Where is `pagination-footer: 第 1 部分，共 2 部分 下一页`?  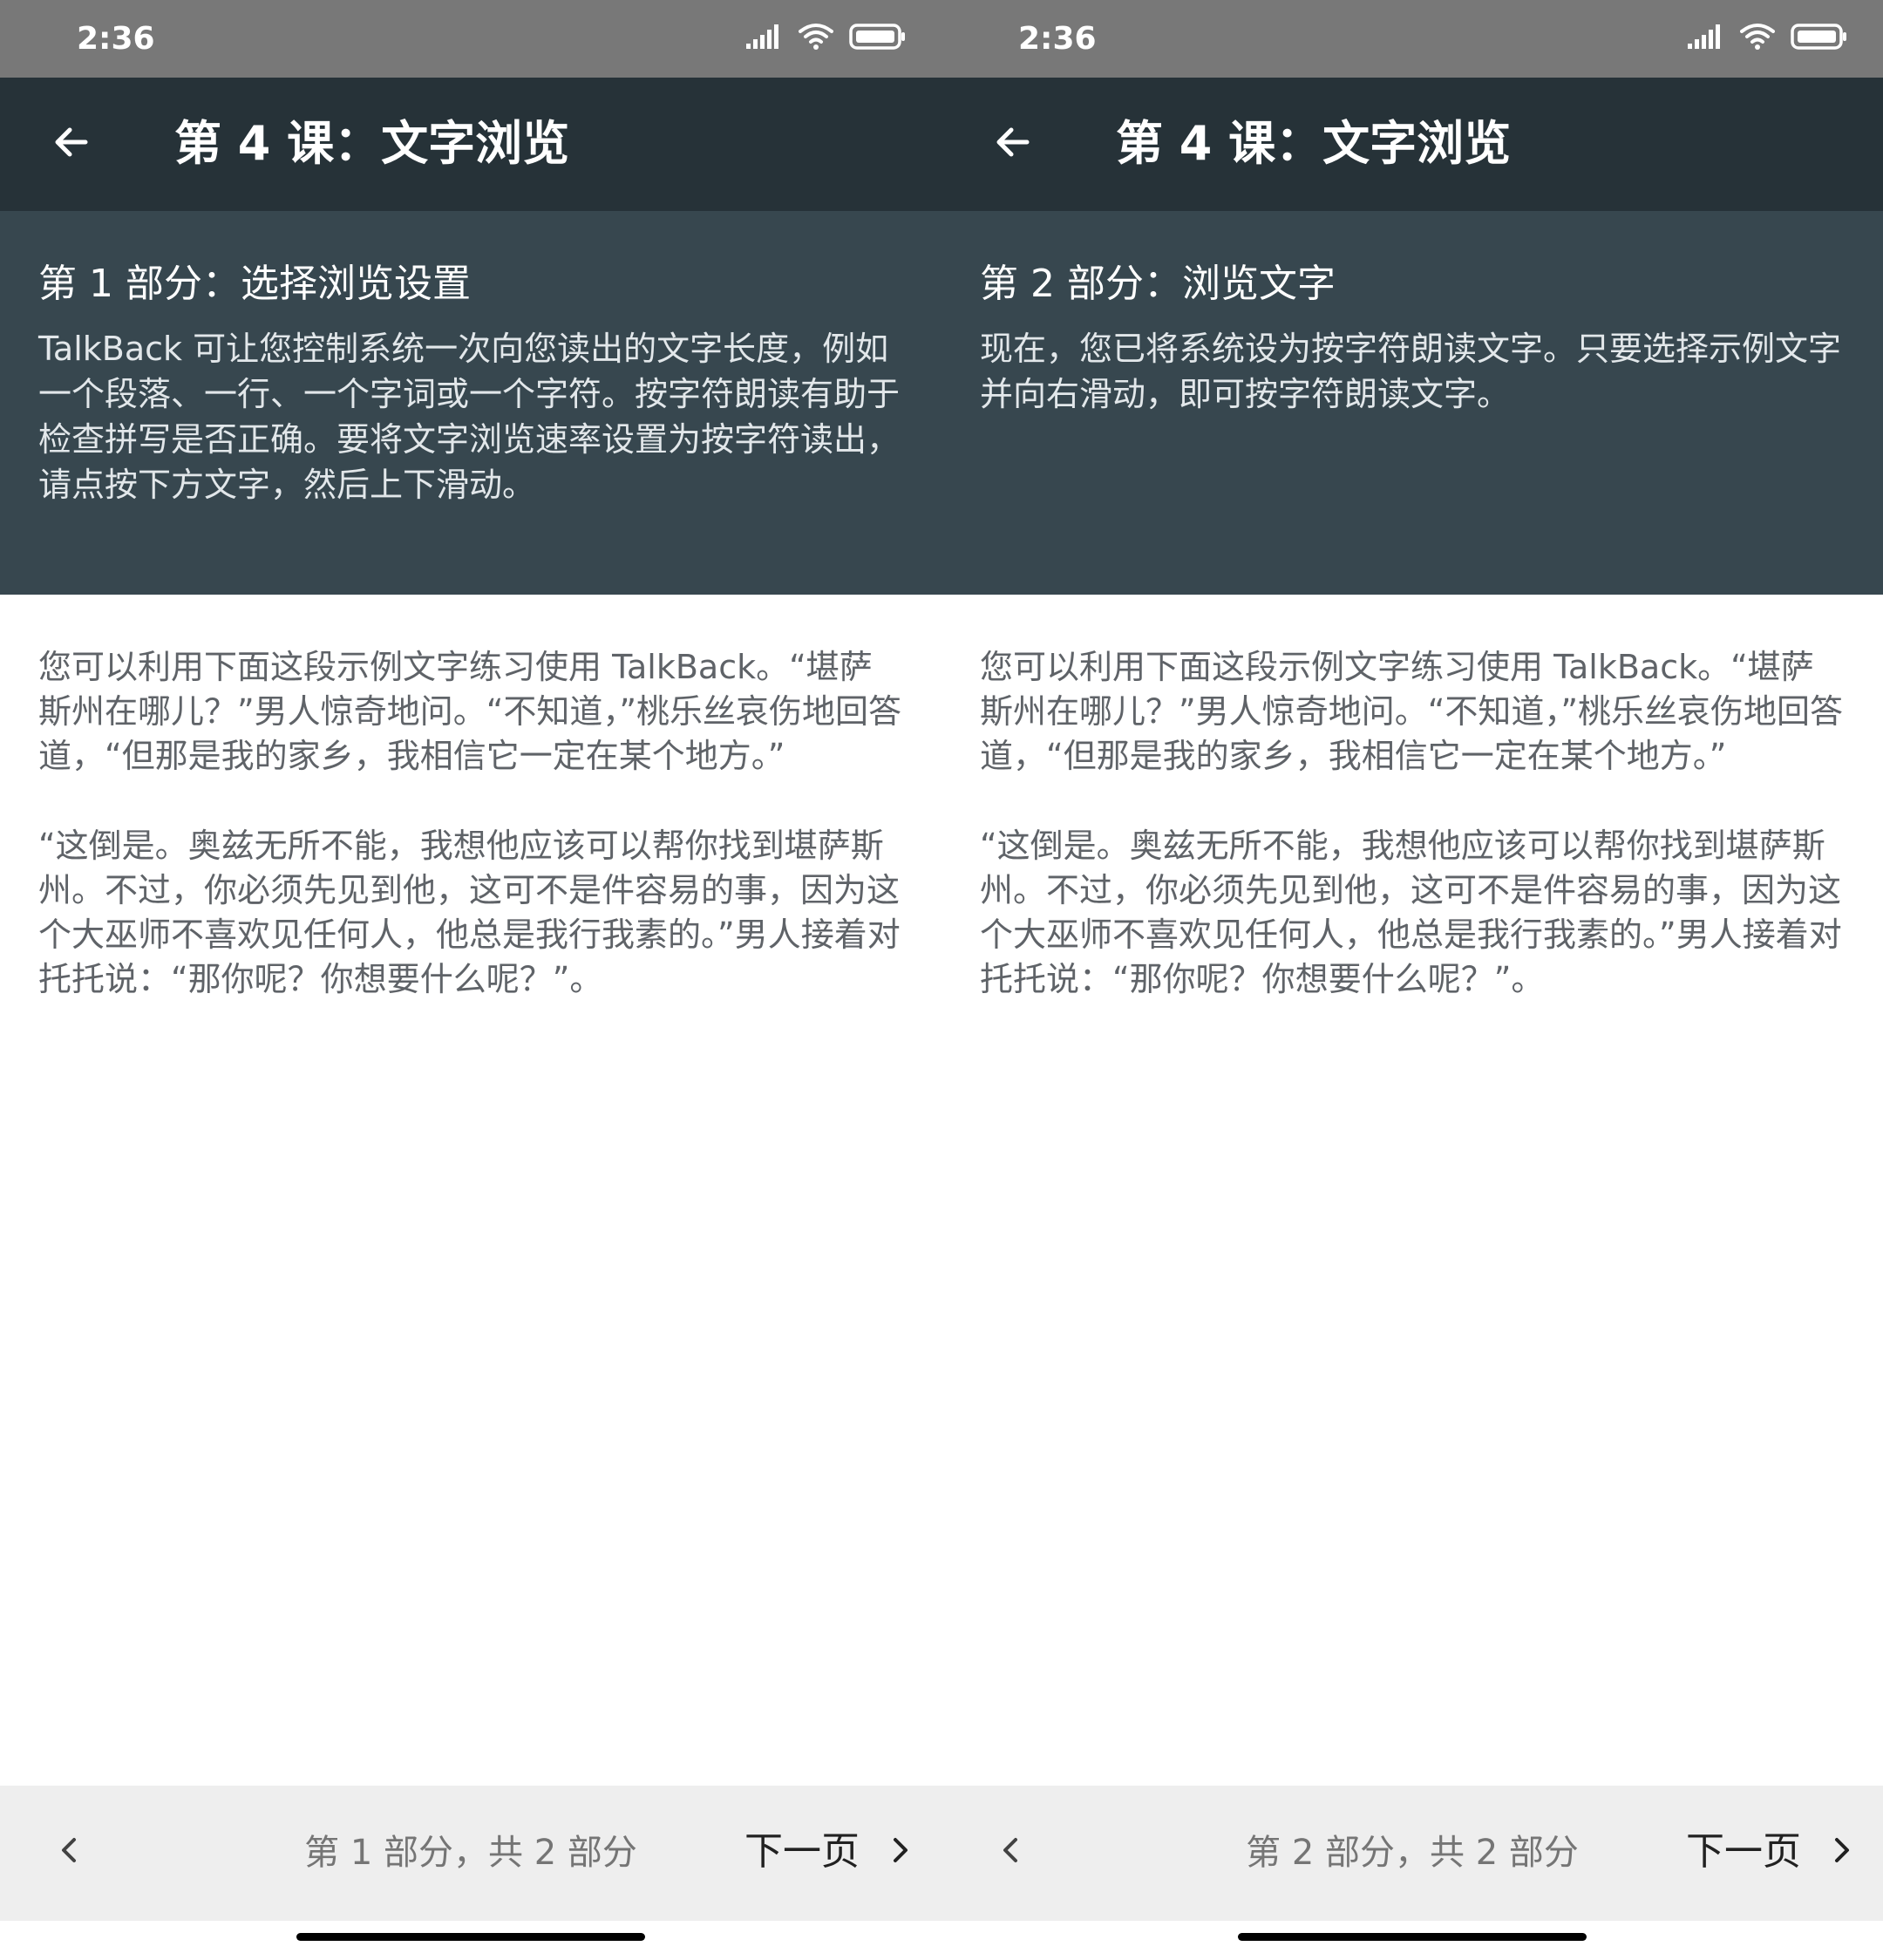 pagination-footer: 第 1 部分，共 2 部分 下一页 is located at coordinates (471, 1853).